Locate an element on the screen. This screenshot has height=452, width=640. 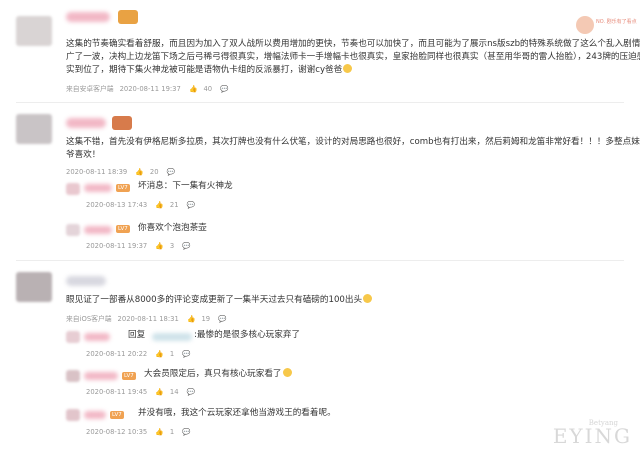
reply-meta: 2020-08-11 19:37 👍 3 💬 is located at coordinates (141, 246).